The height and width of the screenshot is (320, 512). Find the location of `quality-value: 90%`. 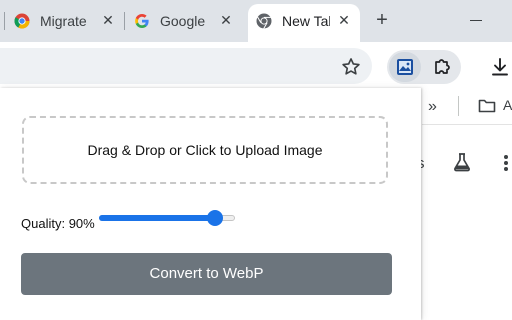

quality-value: 90% is located at coordinates (81, 223).